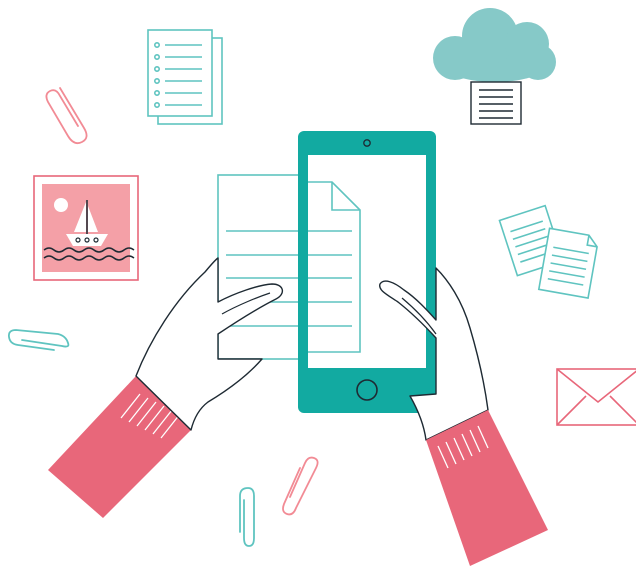 The height and width of the screenshot is (569, 636). What do you see at coordinates (185, 77) in the screenshot?
I see `checklist-document-icon` at bounding box center [185, 77].